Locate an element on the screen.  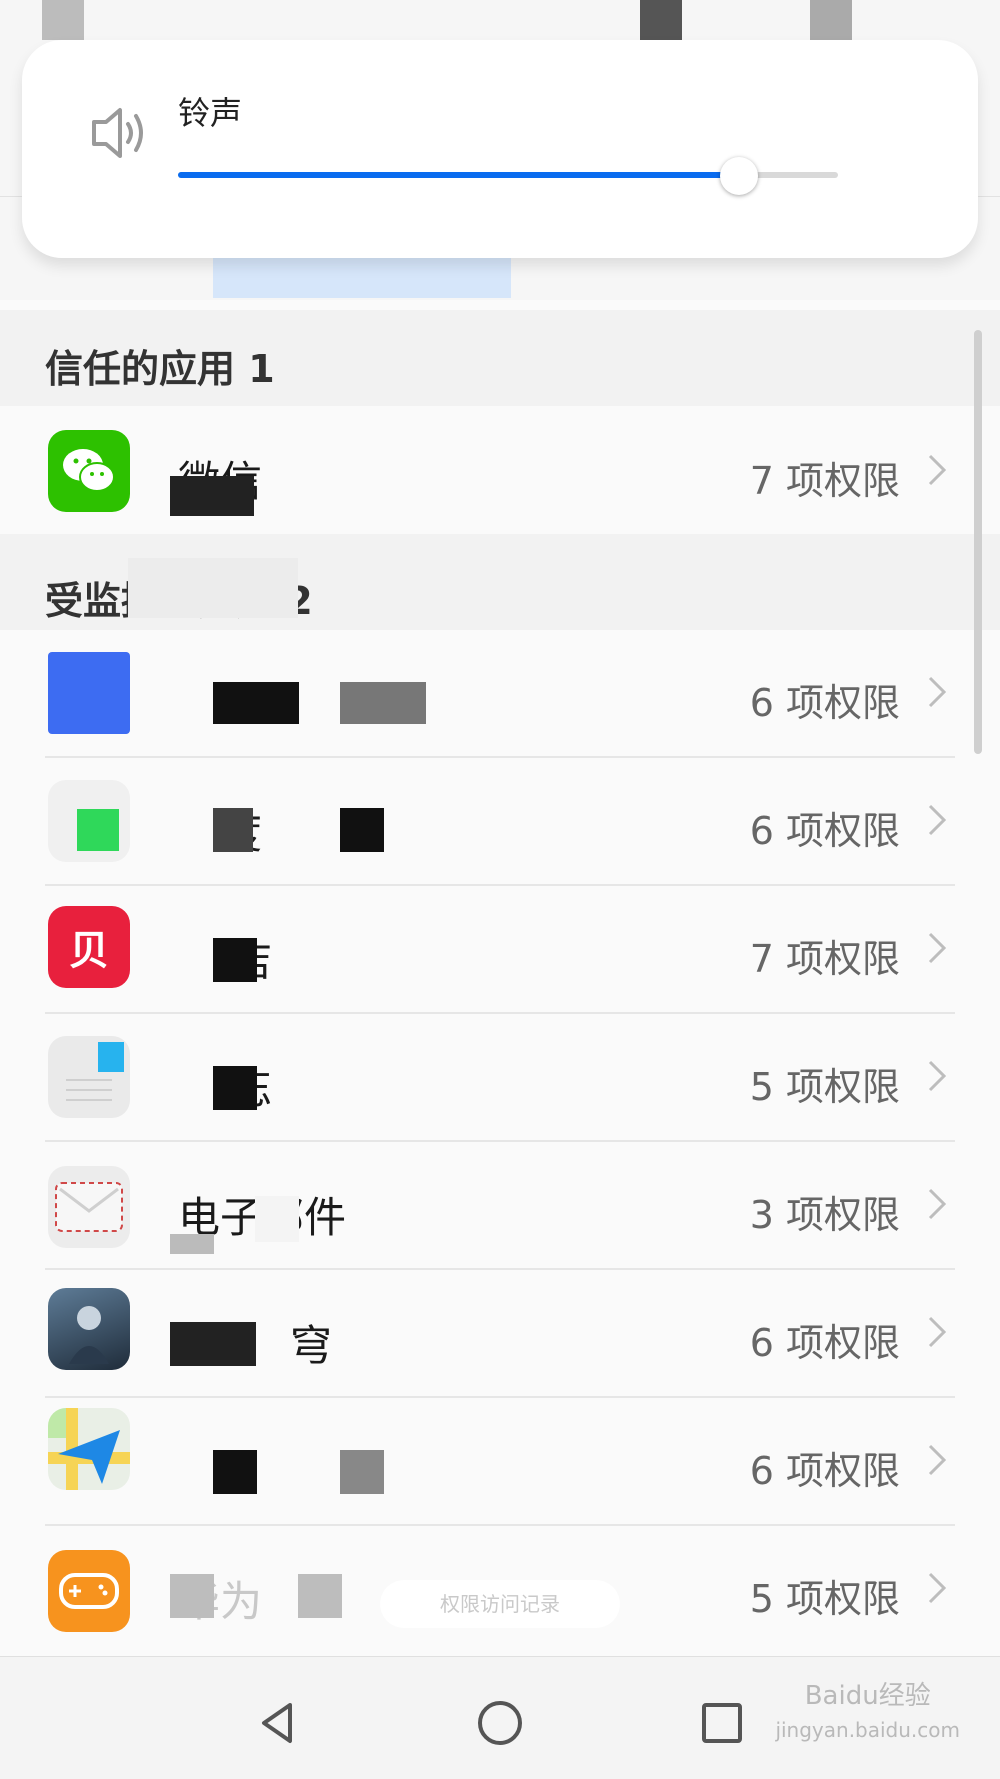
volume-slider is located at coordinates (508, 178).